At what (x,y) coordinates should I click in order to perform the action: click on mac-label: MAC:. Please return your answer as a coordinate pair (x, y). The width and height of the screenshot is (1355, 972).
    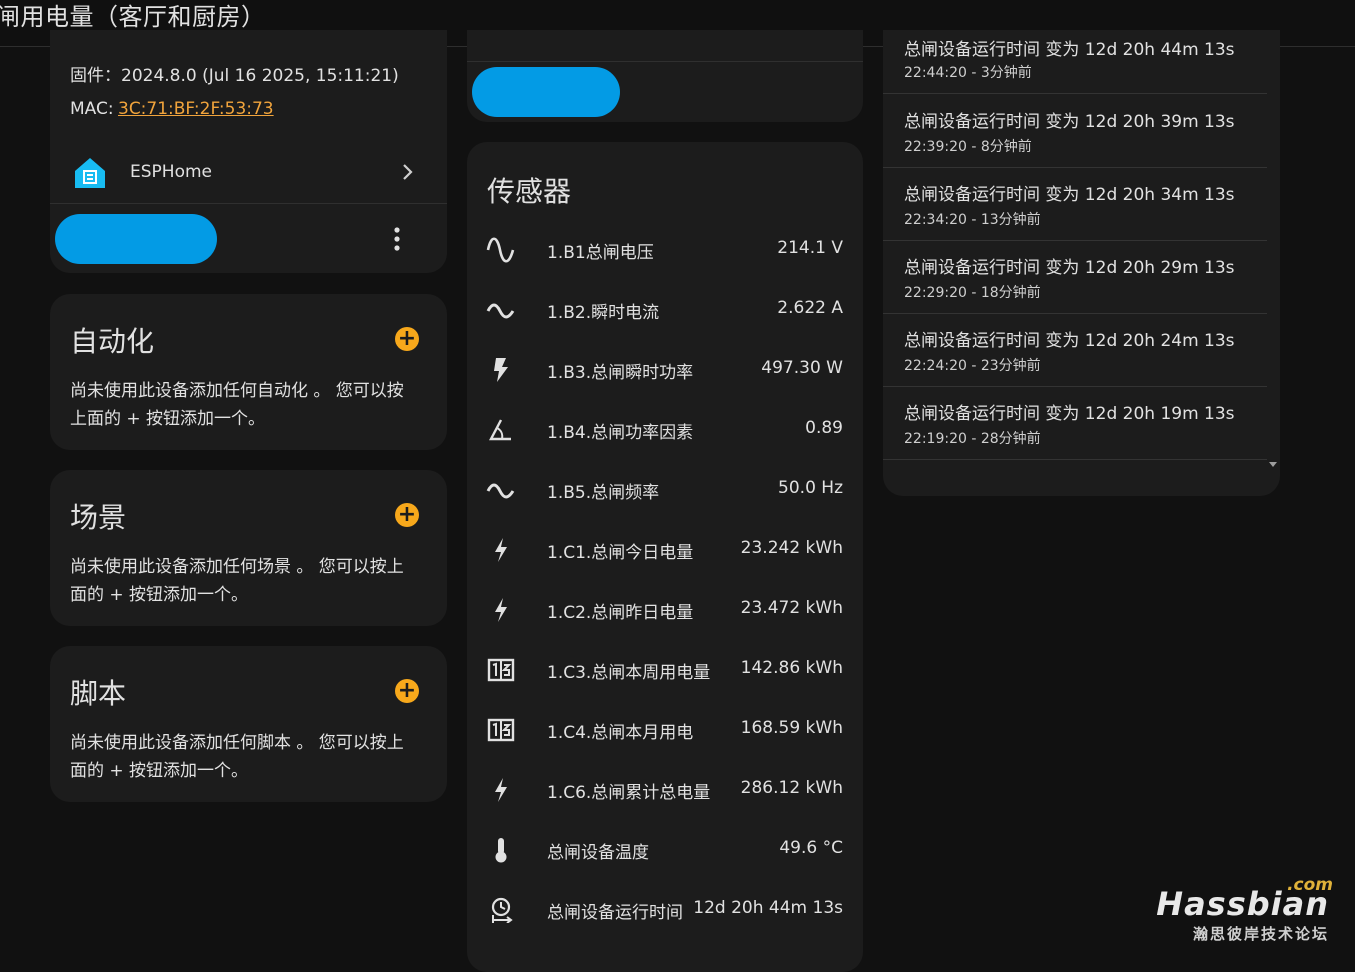
    Looking at the image, I should click on (92, 109).